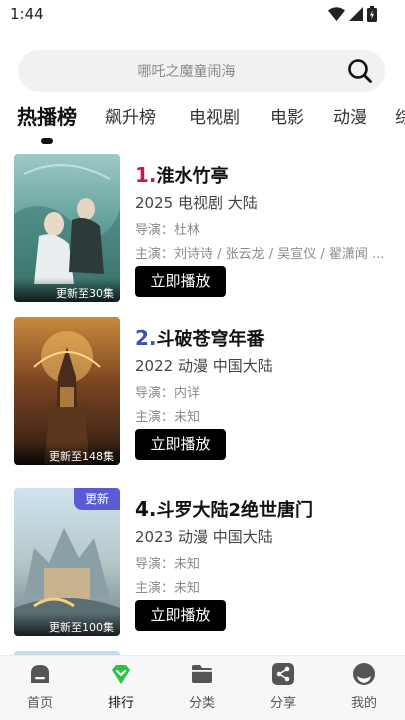  I want to click on ranking-tabs: 热播榜 飙升榜 电视剧 电影 动漫 综, so click(202, 123).